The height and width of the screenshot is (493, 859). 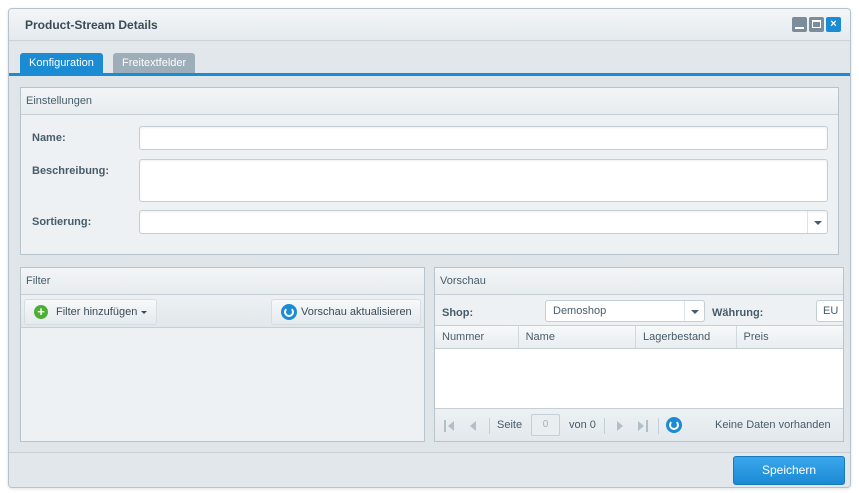 What do you see at coordinates (643, 426) in the screenshot?
I see `last-page-icon` at bounding box center [643, 426].